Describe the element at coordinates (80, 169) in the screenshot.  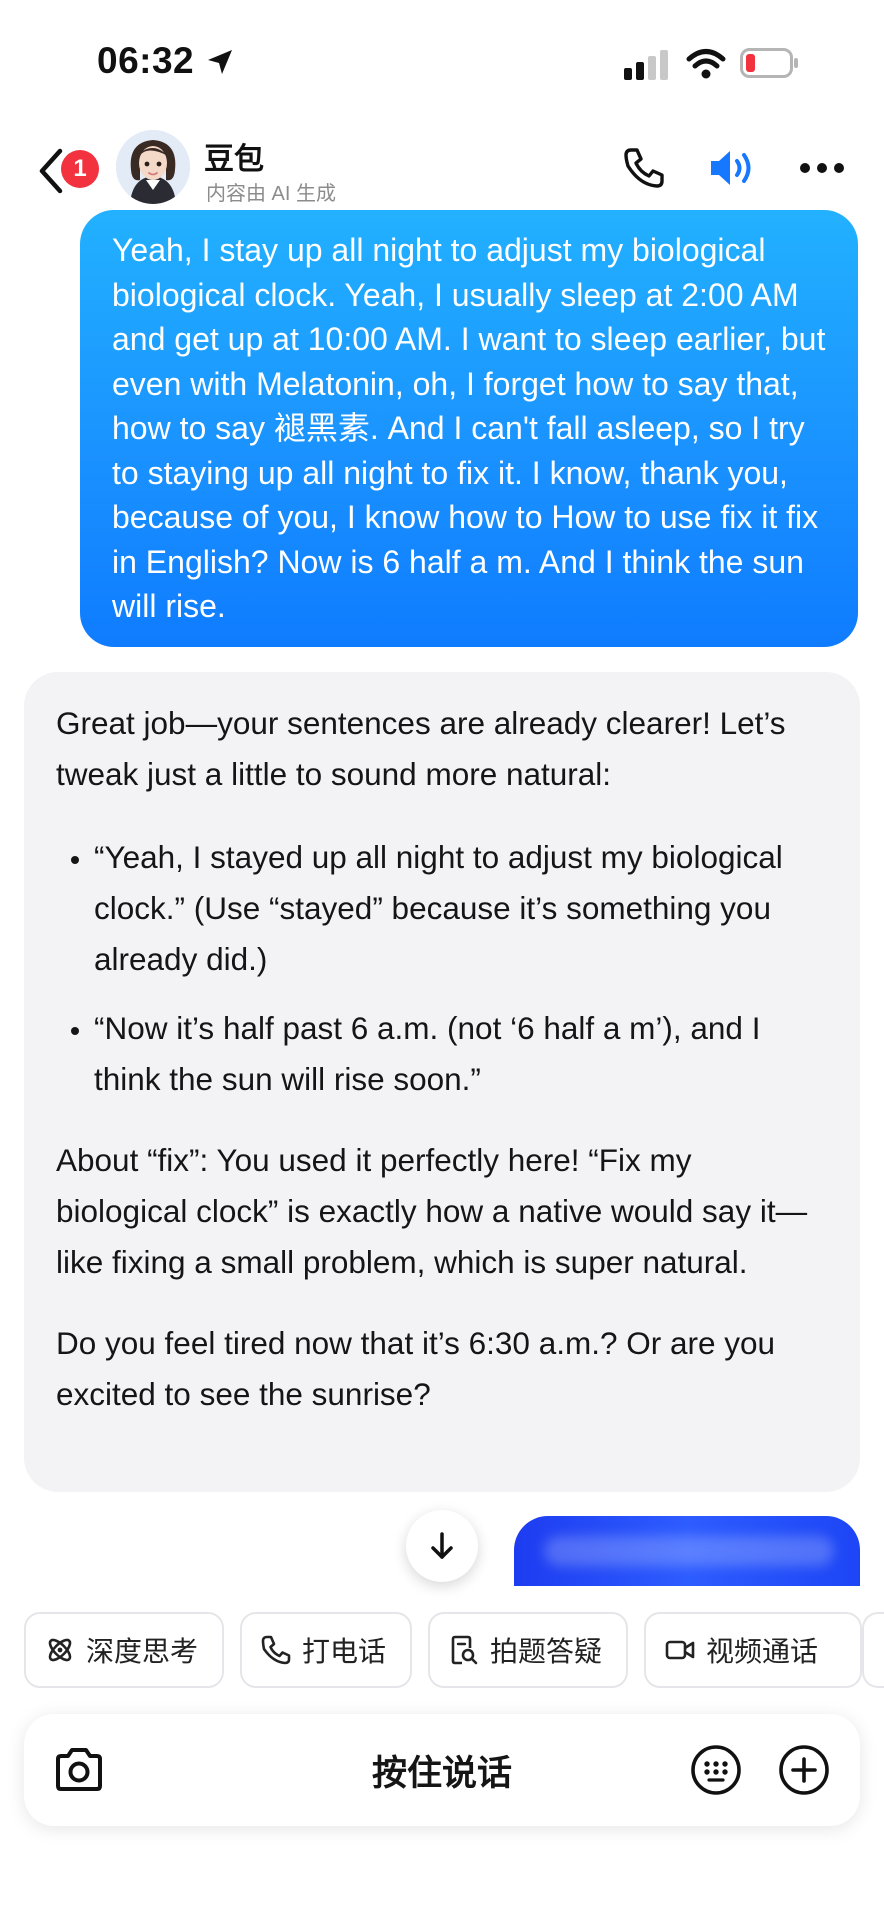
I see `unread-badge: 1` at that location.